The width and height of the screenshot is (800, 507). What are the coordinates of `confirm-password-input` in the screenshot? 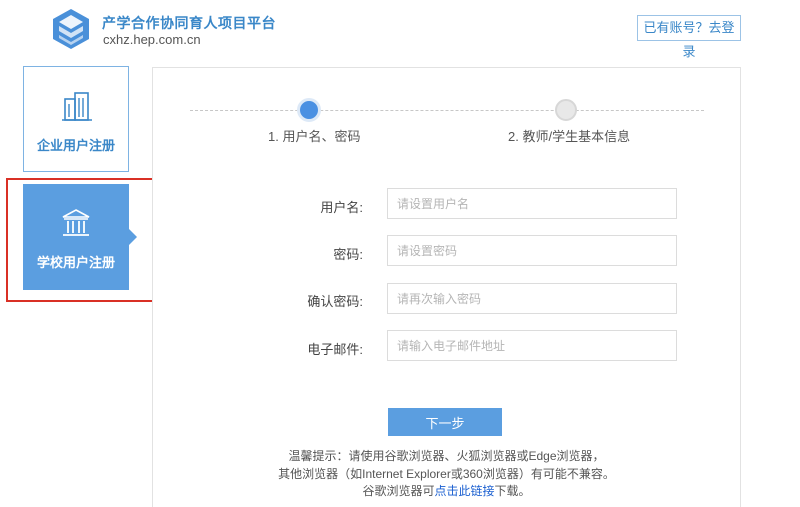 It's located at (532, 298).